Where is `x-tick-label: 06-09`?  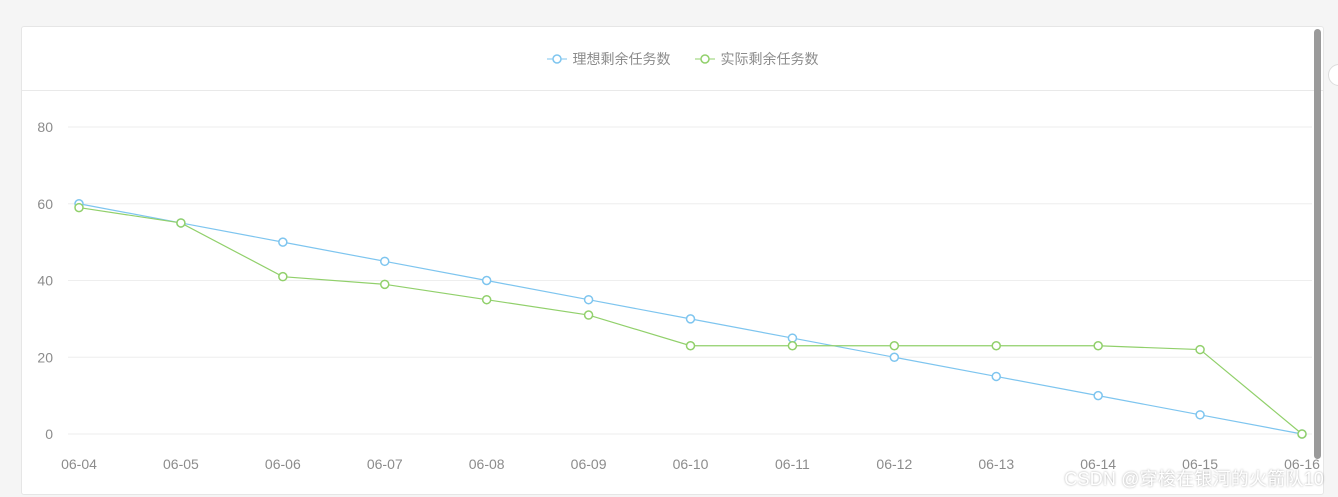
x-tick-label: 06-09 is located at coordinates (589, 464).